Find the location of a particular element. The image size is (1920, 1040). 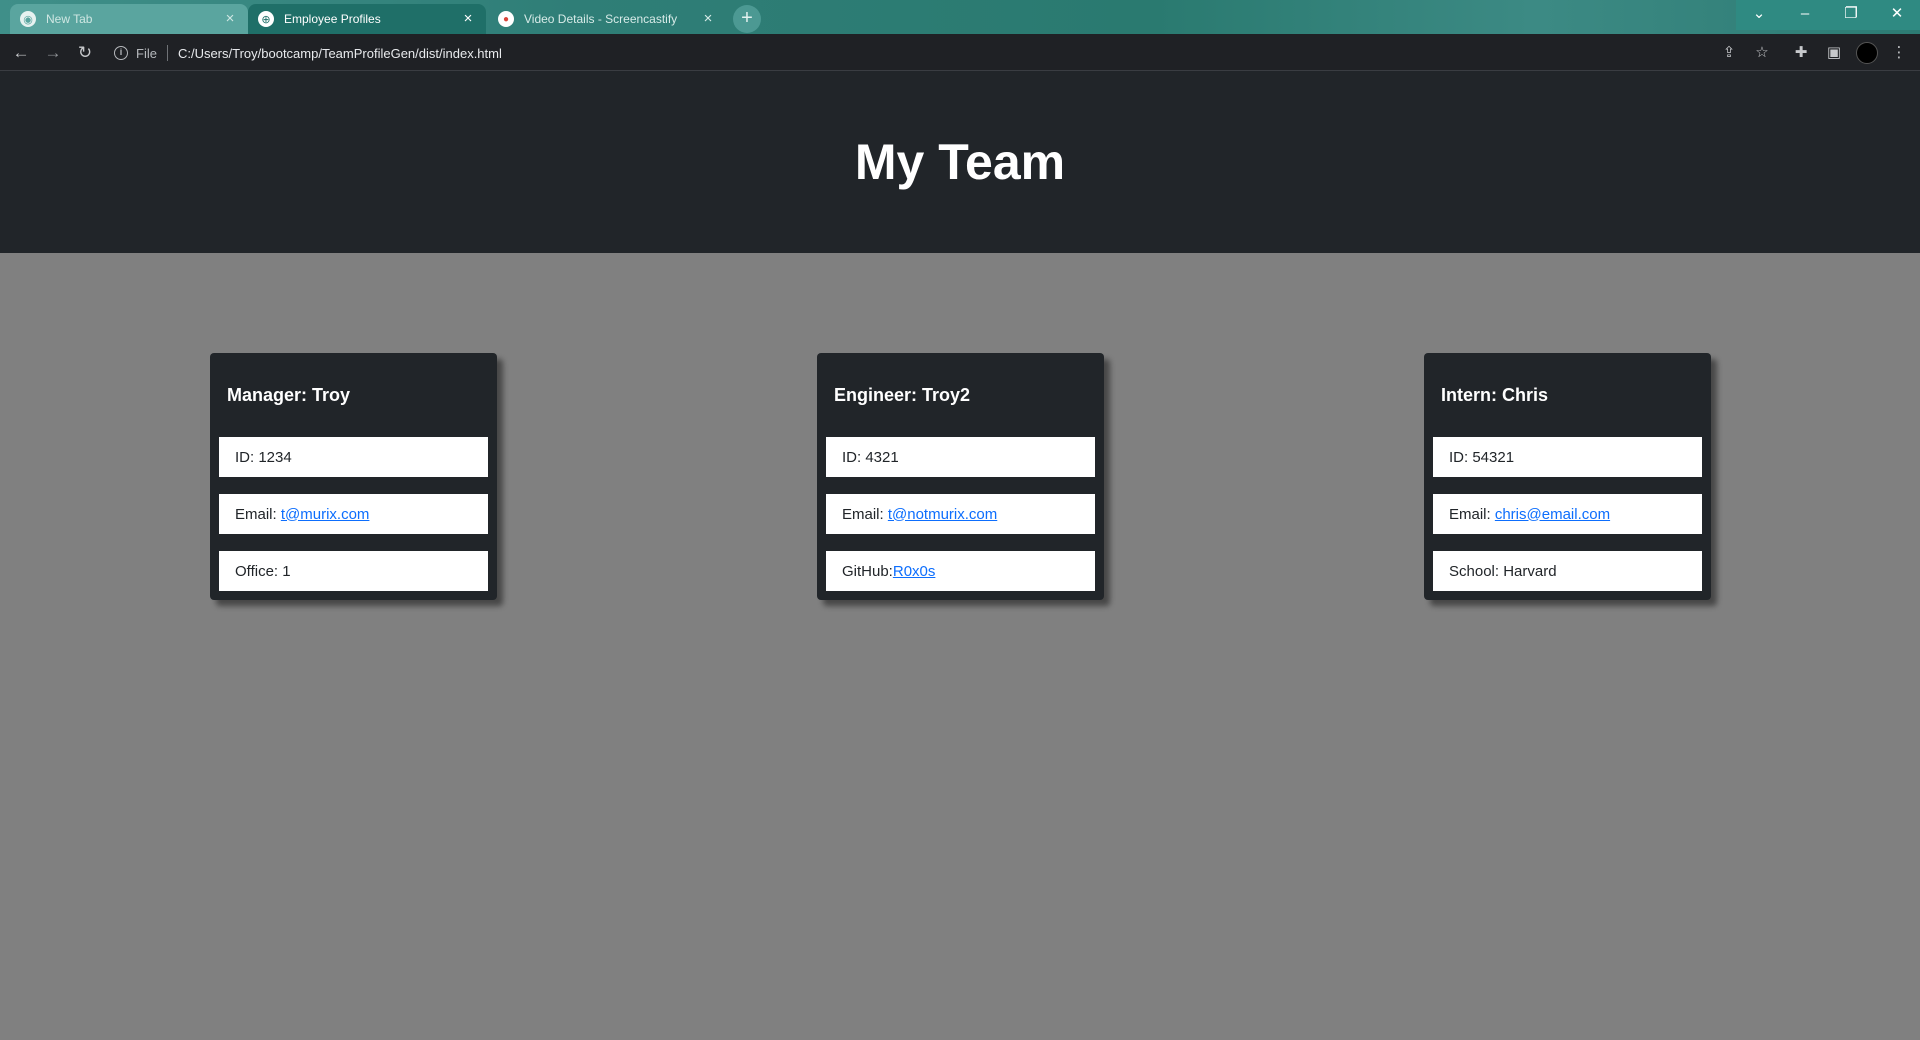

extensions-puzzle-icon: ✚ is located at coordinates (1801, 53).